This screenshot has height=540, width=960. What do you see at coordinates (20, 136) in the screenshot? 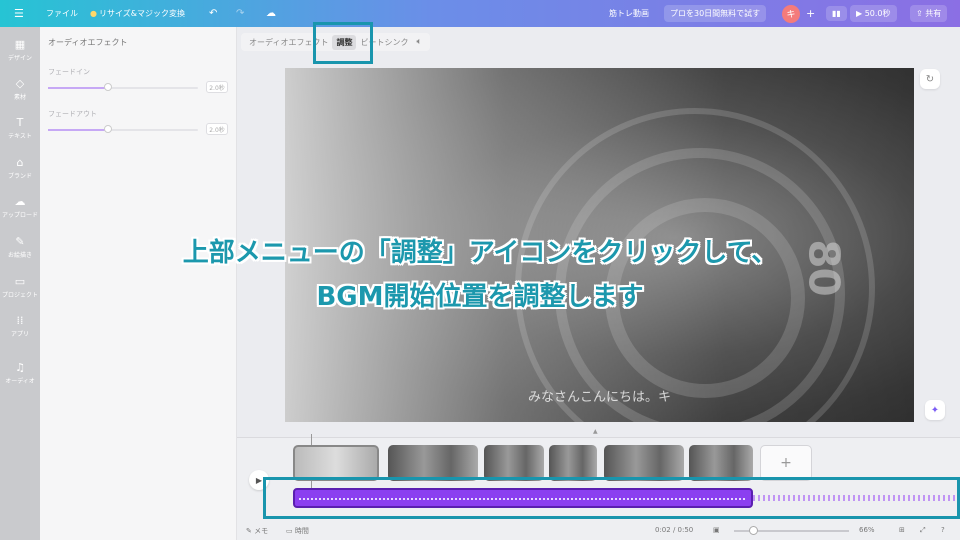
I see `rail-label: テキスト` at bounding box center [20, 136].